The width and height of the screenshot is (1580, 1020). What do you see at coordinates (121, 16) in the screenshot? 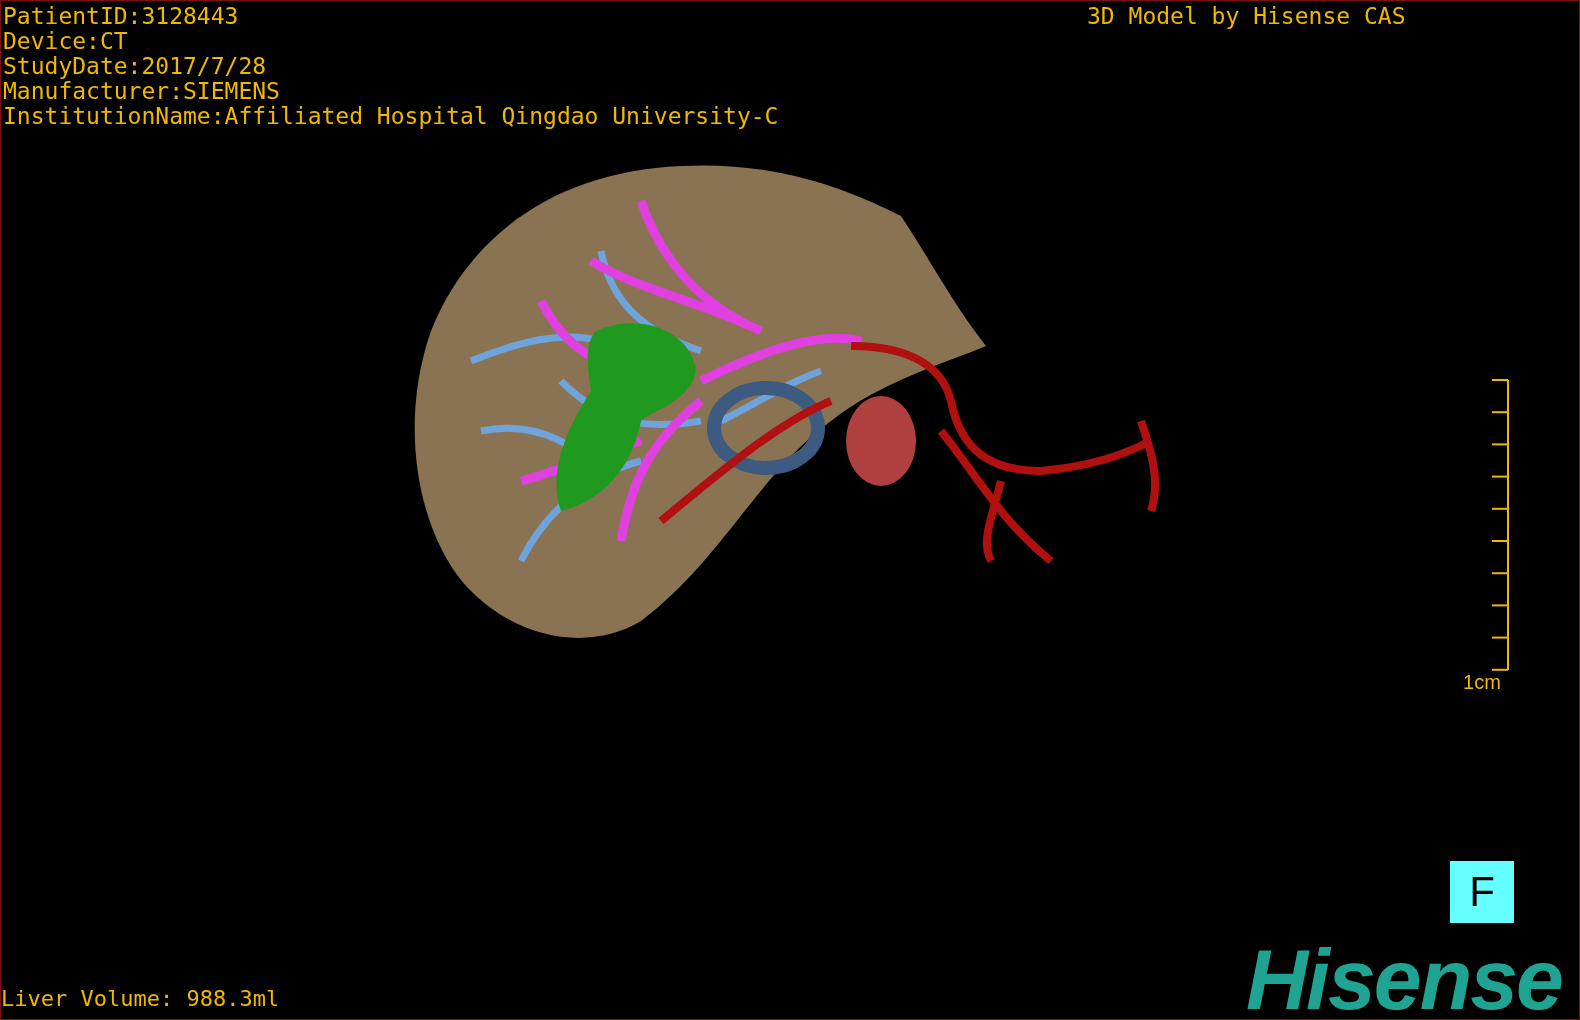
I see `info-line: PatientID:3128443` at bounding box center [121, 16].